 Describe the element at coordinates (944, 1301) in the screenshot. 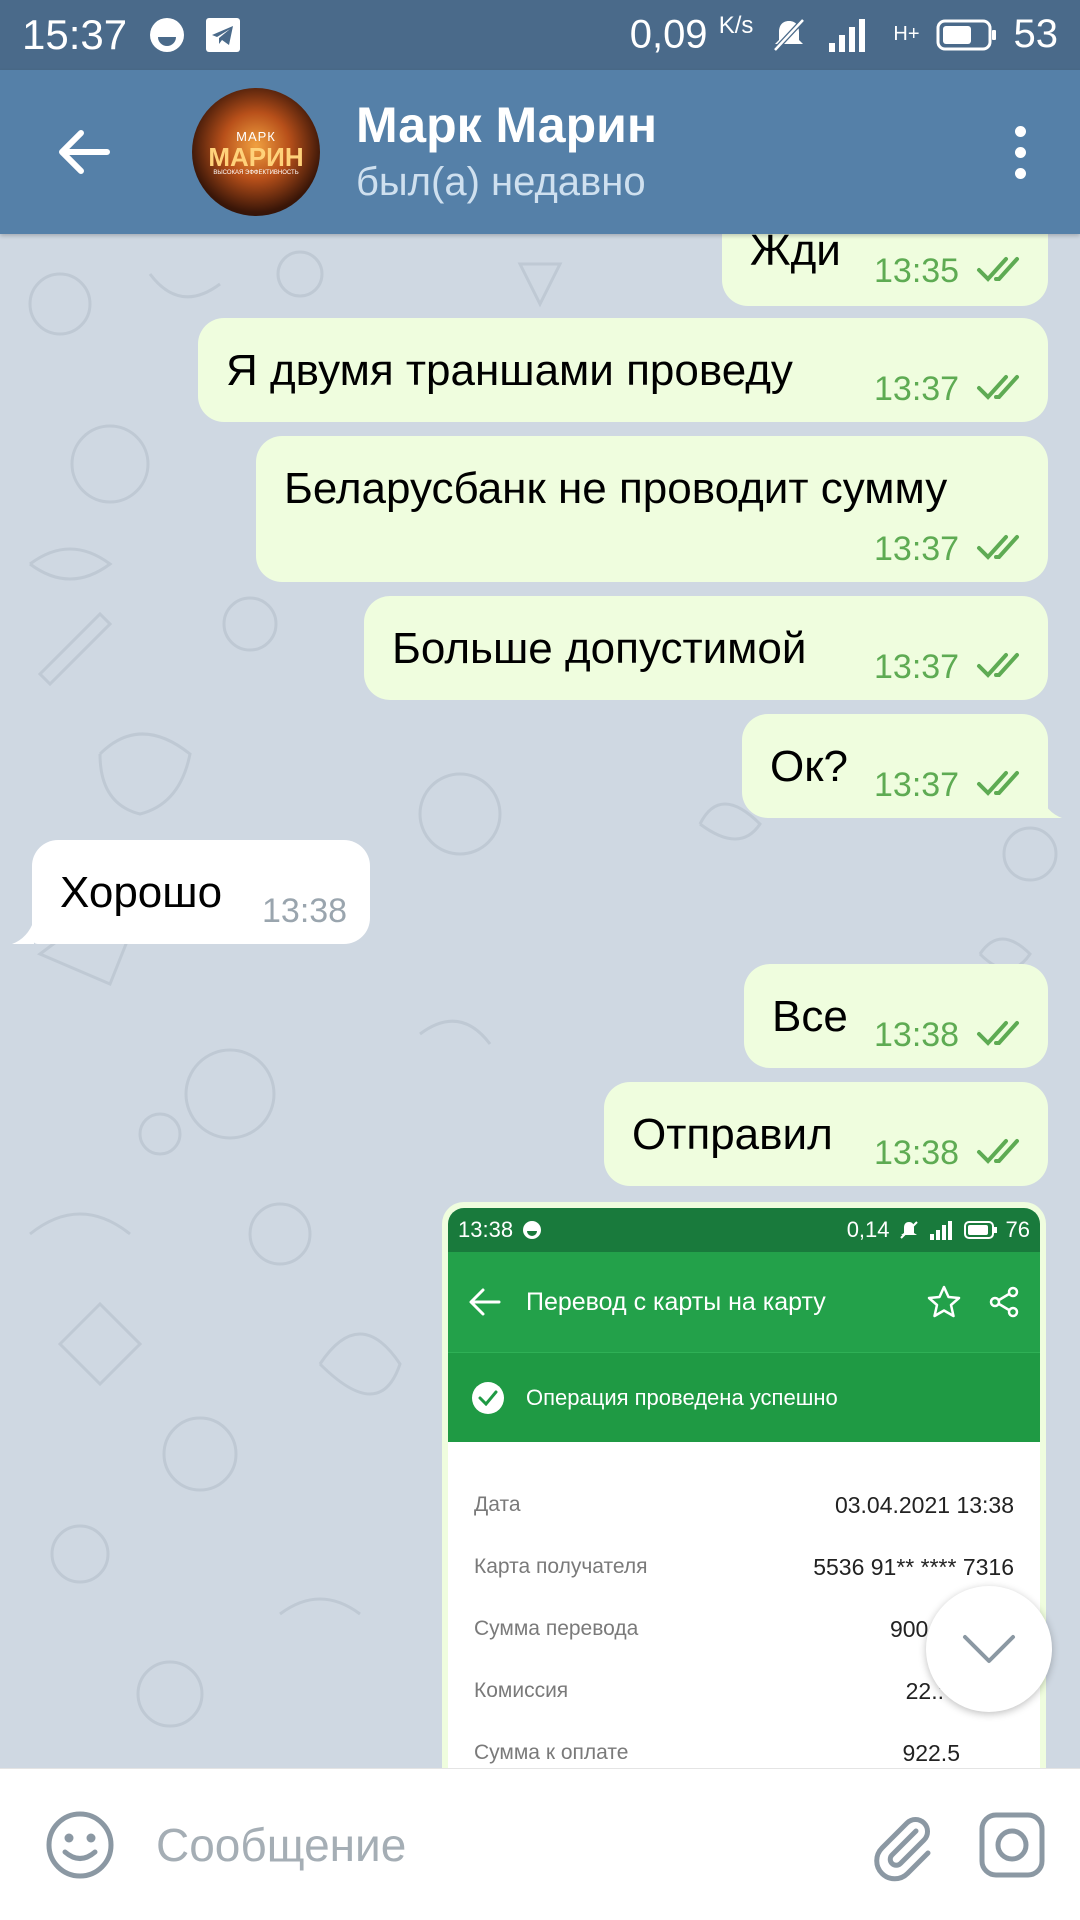

I see `star-icon` at that location.